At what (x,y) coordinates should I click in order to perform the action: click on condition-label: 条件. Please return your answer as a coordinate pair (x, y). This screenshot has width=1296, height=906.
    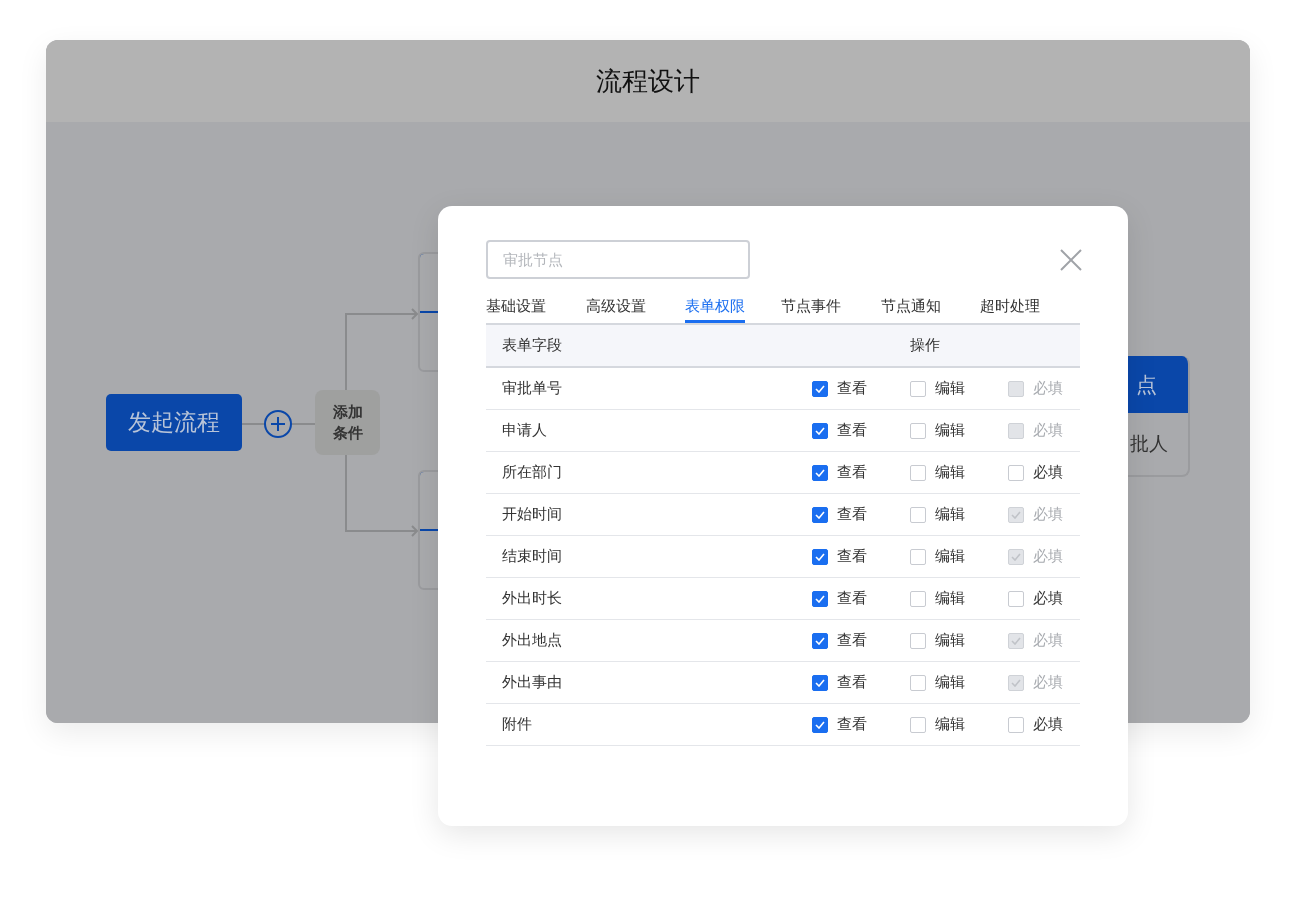
    Looking at the image, I should click on (347, 433).